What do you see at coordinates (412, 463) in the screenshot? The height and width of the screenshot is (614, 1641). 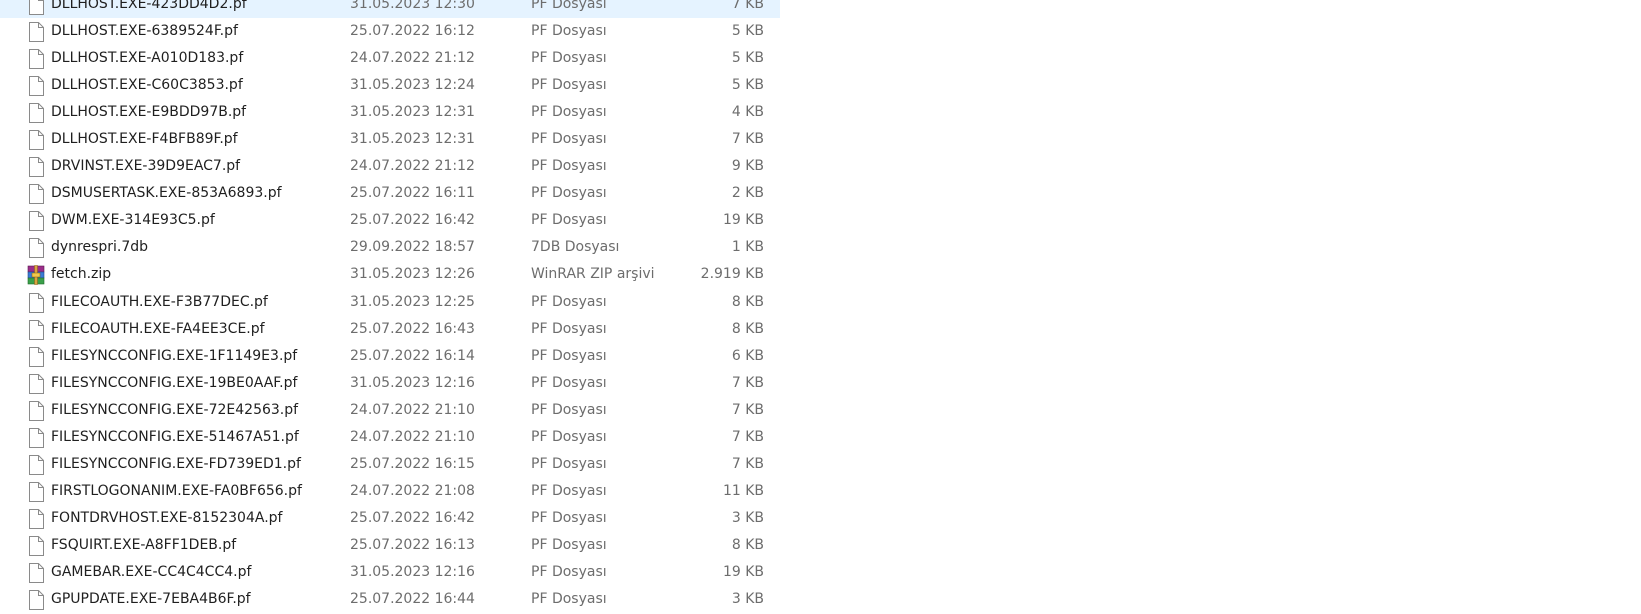 I see `file-modified-date: 25.07.2022 16:15` at bounding box center [412, 463].